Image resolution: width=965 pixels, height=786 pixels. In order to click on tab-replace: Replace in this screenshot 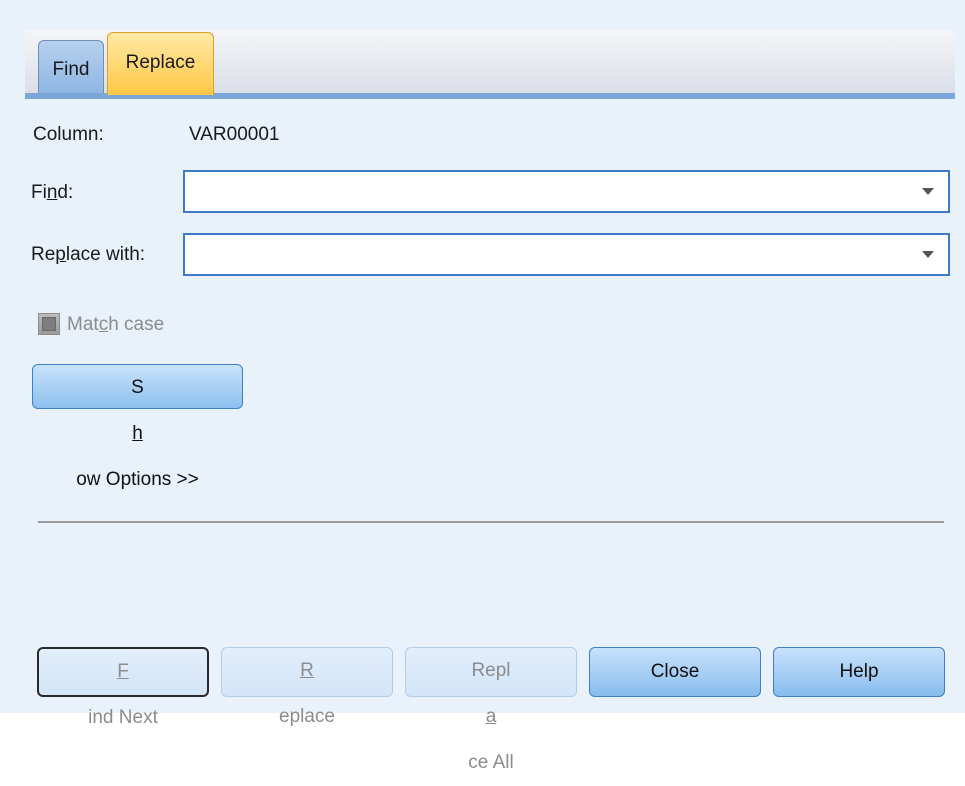, I will do `click(160, 63)`.